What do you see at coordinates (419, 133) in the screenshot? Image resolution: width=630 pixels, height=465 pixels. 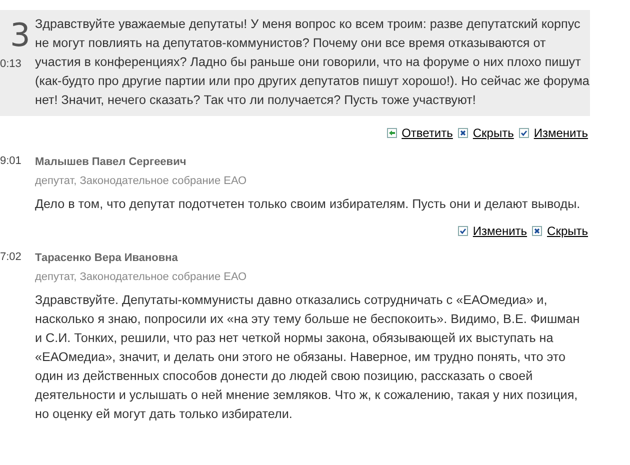 I see `reply-link: Ответить` at bounding box center [419, 133].